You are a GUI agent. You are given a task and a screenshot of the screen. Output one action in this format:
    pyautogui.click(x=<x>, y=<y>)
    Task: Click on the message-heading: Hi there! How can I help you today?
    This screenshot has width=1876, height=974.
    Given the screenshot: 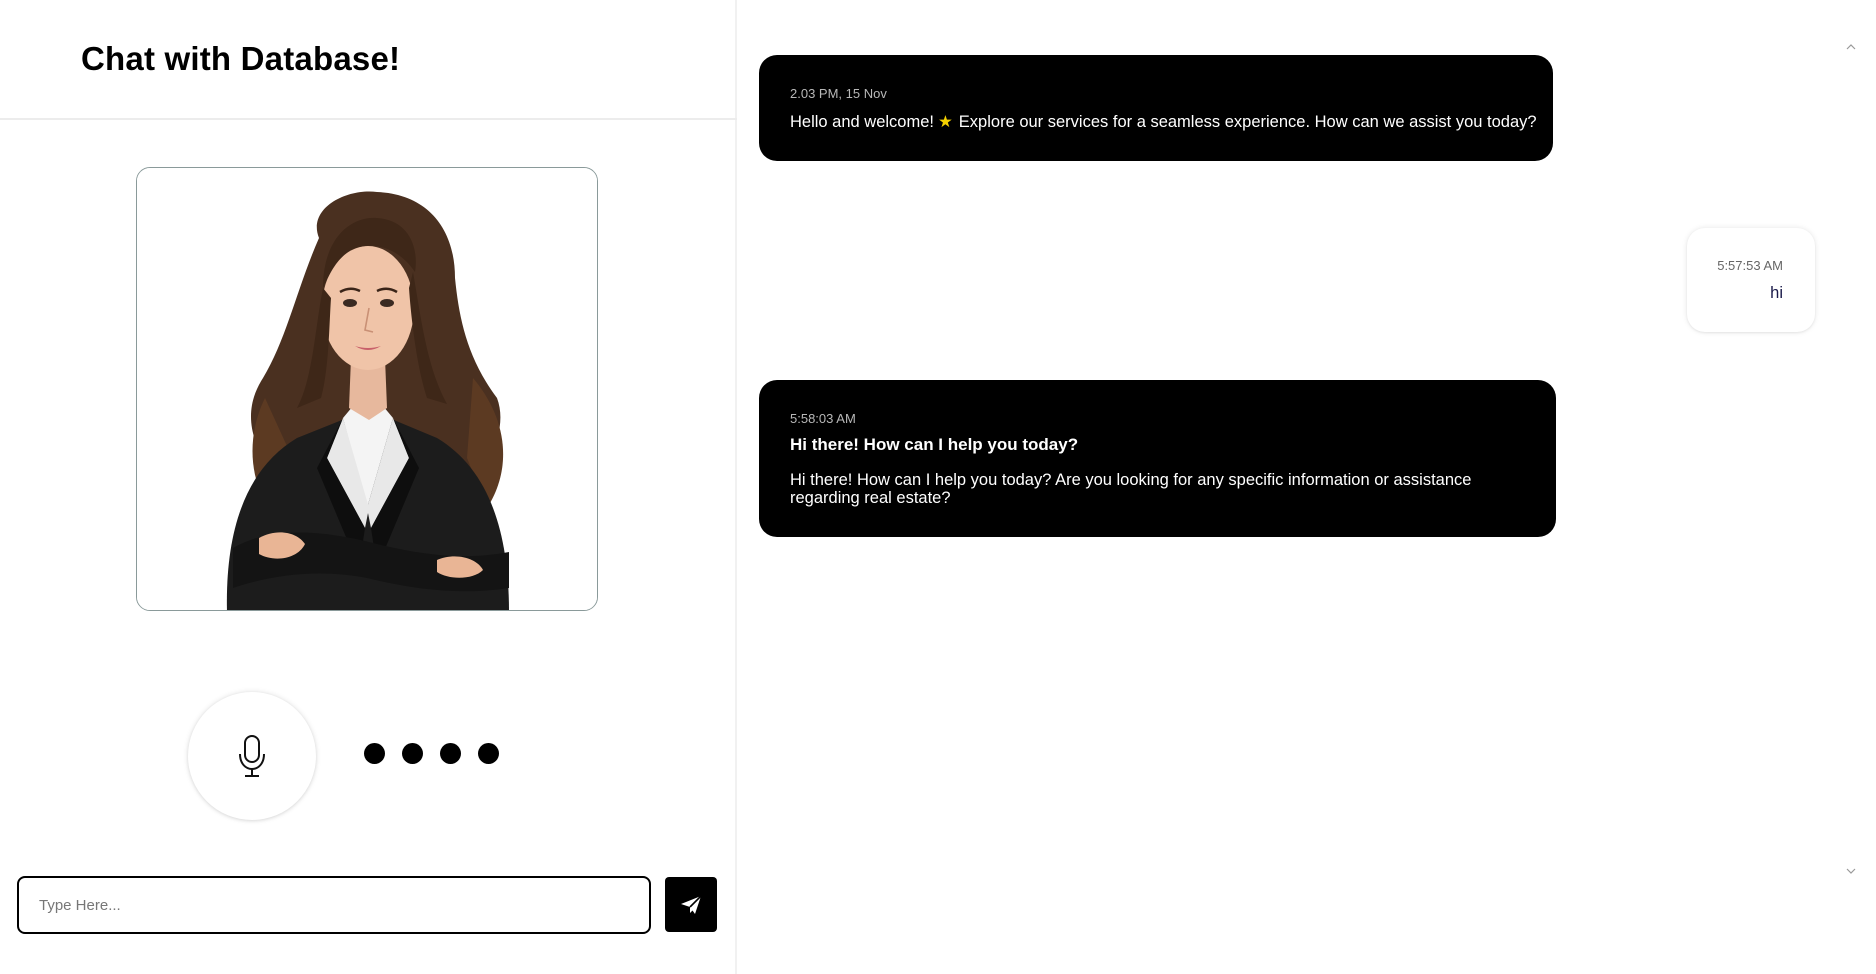 What is the action you would take?
    pyautogui.click(x=934, y=444)
    